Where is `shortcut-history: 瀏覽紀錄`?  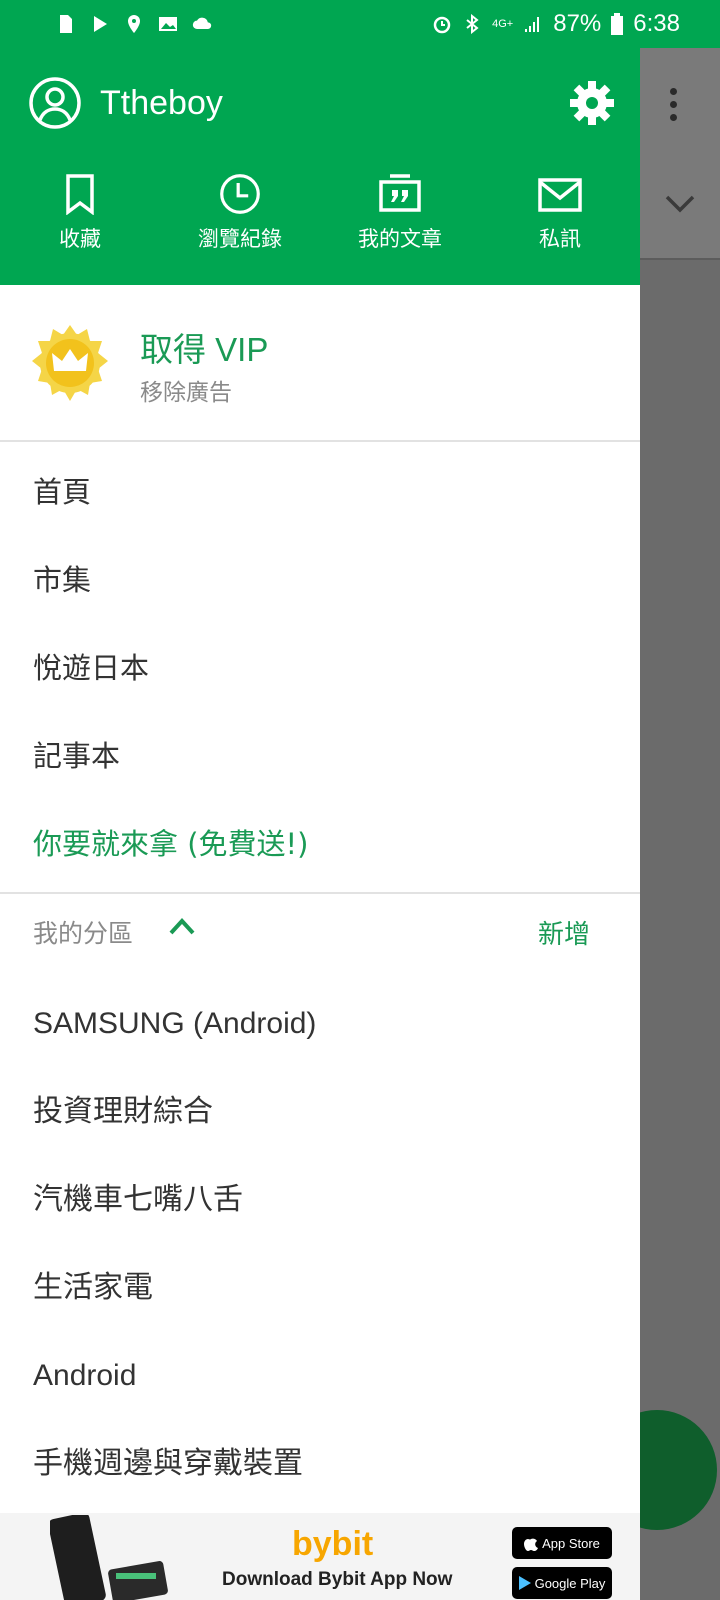
shortcut-history: 瀏覽紀錄 is located at coordinates (240, 213).